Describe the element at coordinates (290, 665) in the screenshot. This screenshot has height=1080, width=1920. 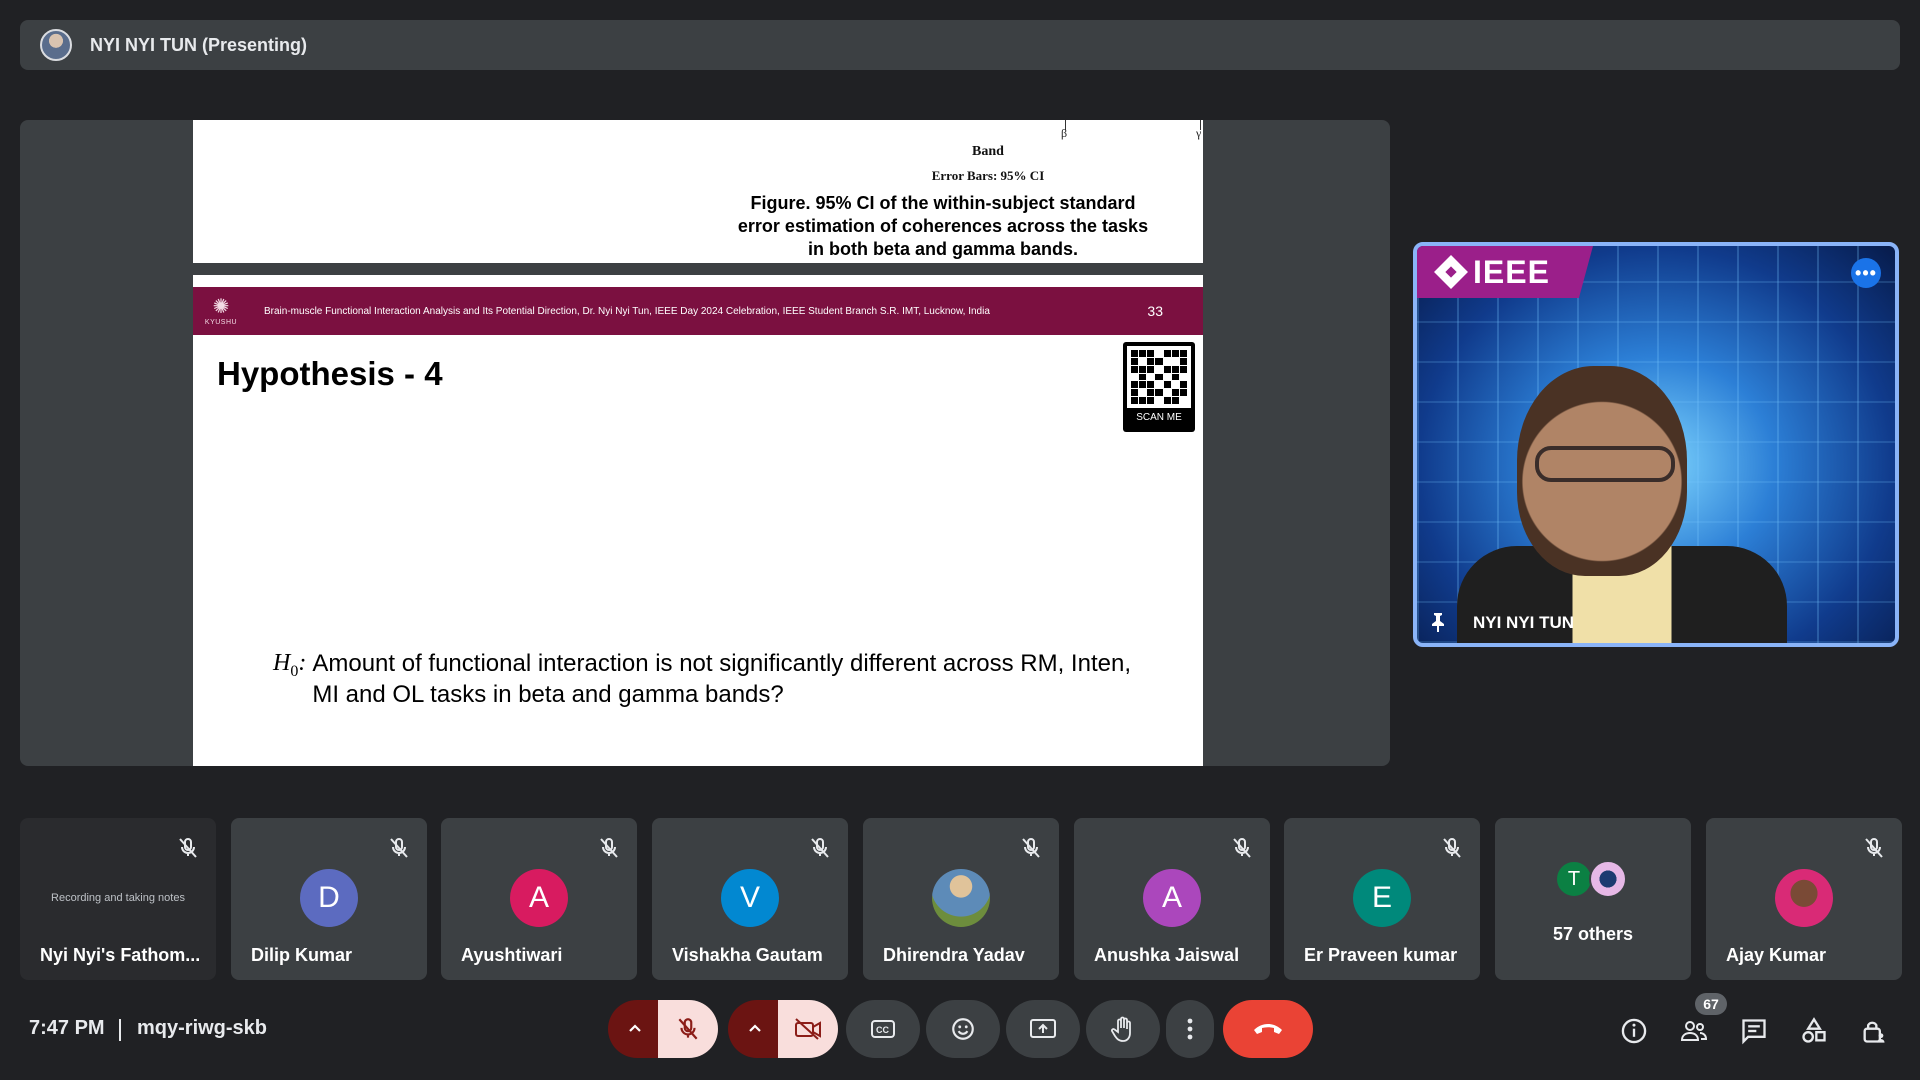
I see `hypothesis-symbol: H0:` at that location.